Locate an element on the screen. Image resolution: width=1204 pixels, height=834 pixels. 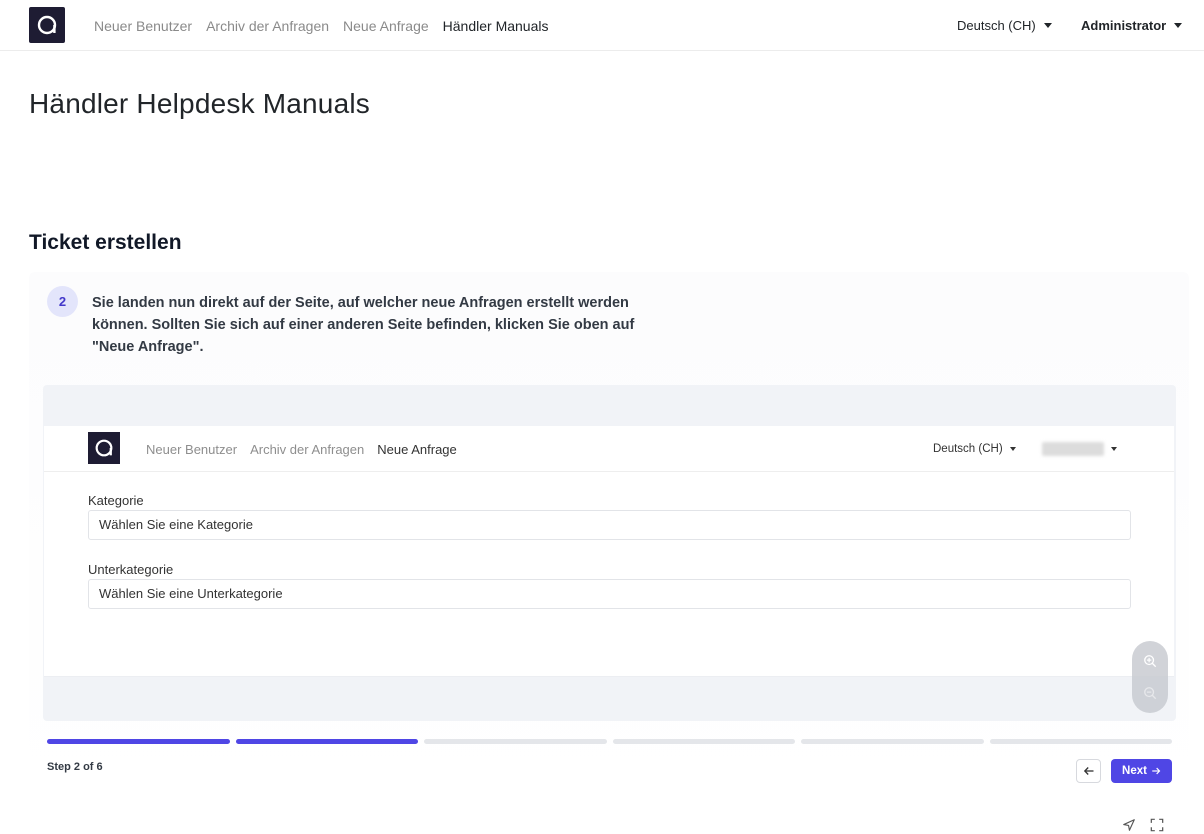
redacted-user-name is located at coordinates (1073, 449).